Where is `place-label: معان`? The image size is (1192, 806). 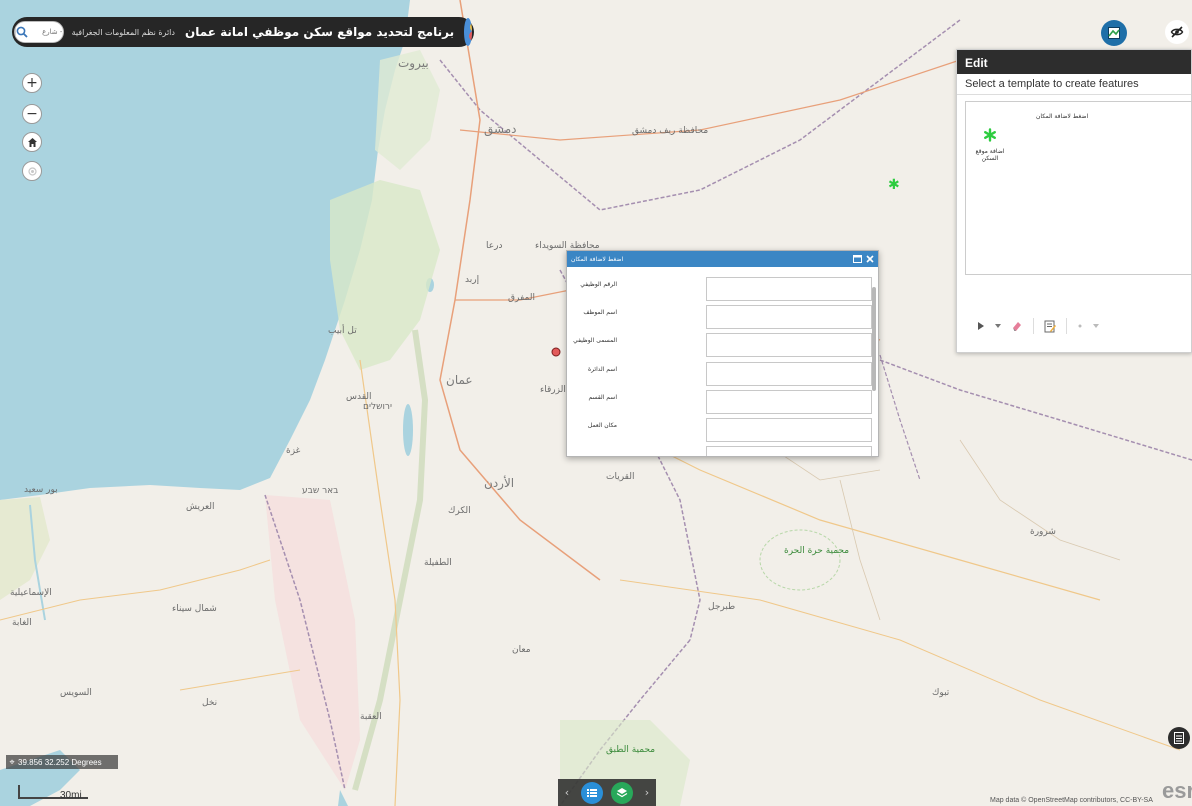 place-label: معان is located at coordinates (521, 650).